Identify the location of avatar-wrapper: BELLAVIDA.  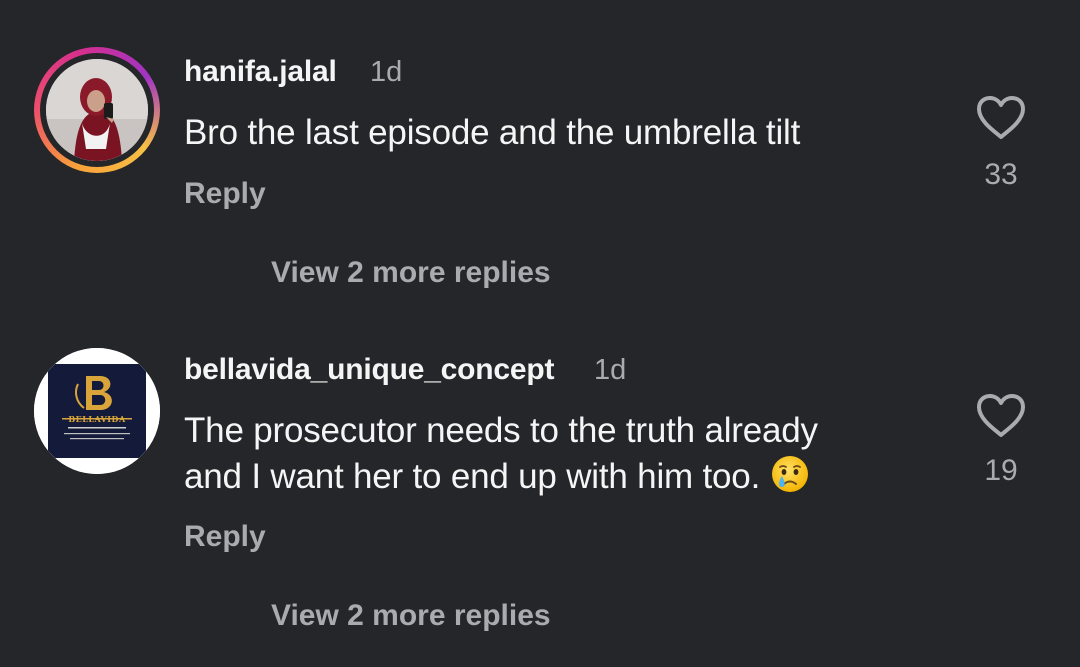
(97, 411).